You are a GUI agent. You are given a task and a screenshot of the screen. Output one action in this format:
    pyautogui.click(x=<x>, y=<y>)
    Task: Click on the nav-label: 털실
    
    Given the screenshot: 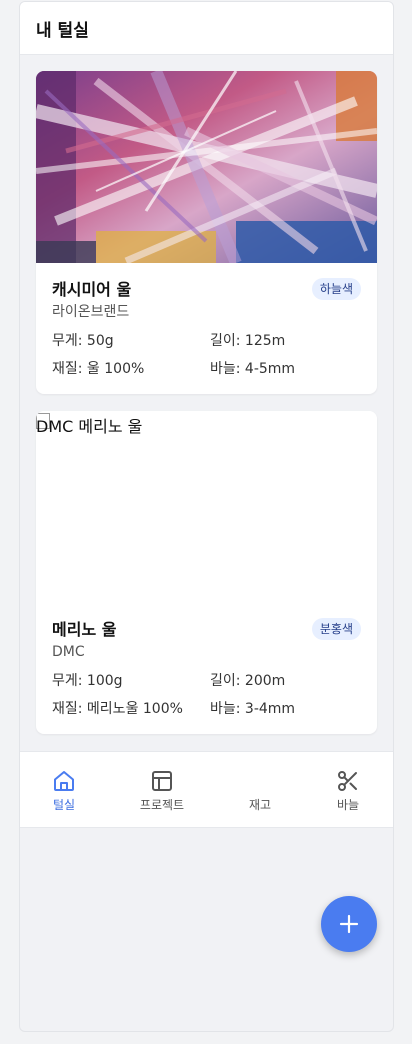 What is the action you would take?
    pyautogui.click(x=64, y=805)
    